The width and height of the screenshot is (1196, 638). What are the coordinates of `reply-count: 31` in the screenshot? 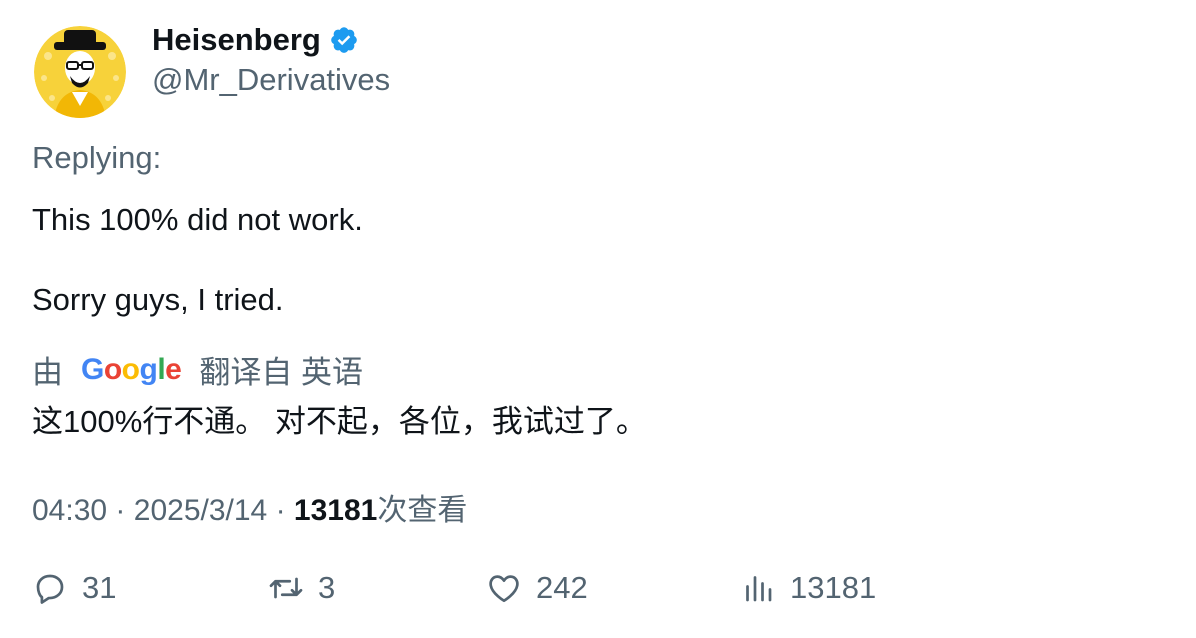 It's located at (99, 587).